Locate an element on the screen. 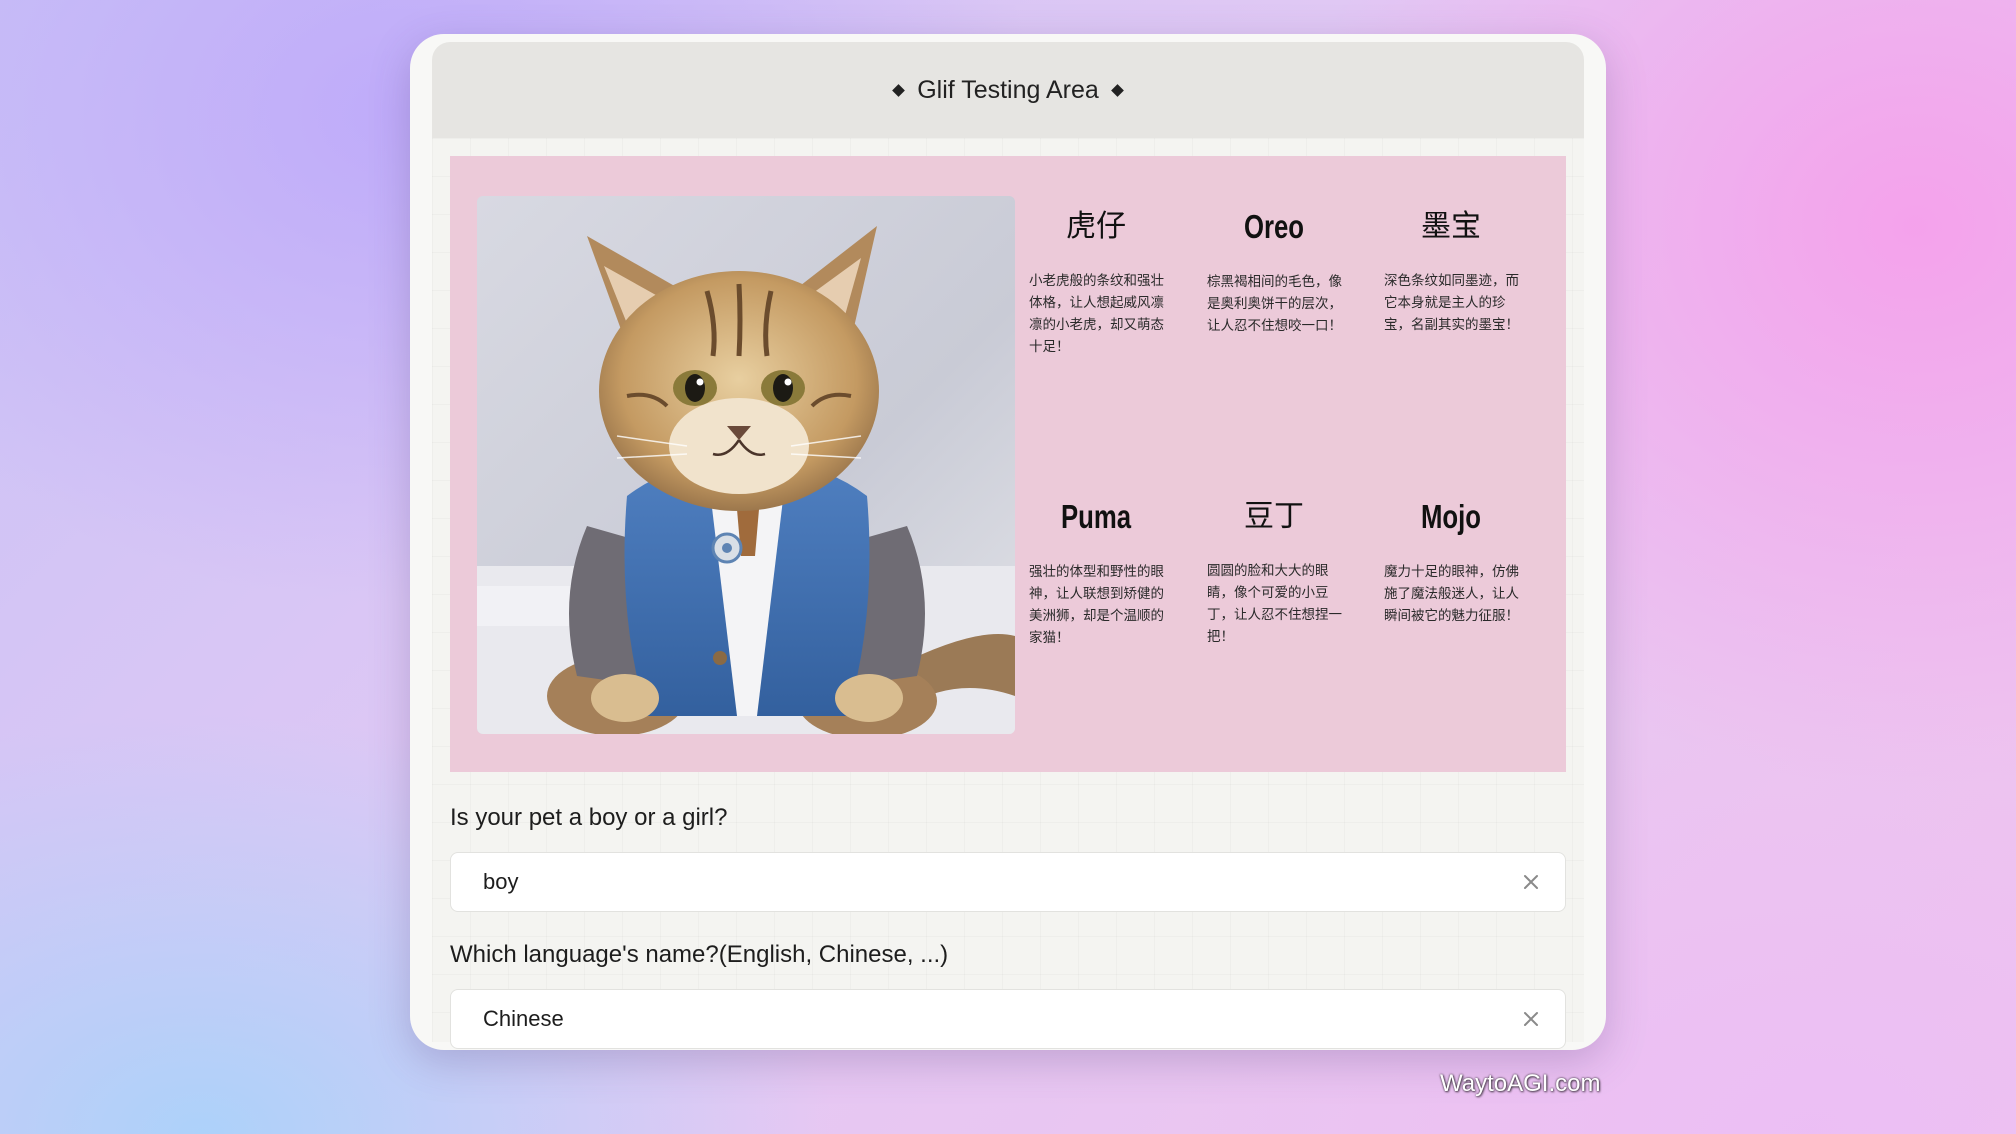 This screenshot has width=2016, height=1134. pet-name-description: 深色条纹如同墨迹，而它本身就是主人的珍宝，名副其实的墨宝！ is located at coordinates (1451, 303).